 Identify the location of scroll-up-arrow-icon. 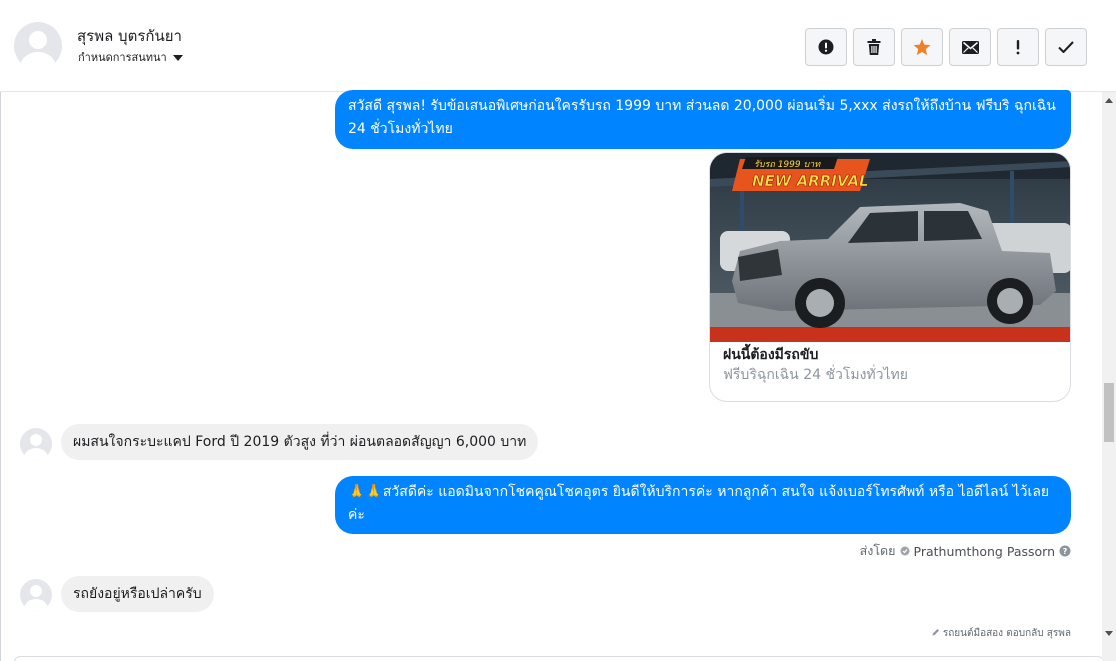
(1109, 100).